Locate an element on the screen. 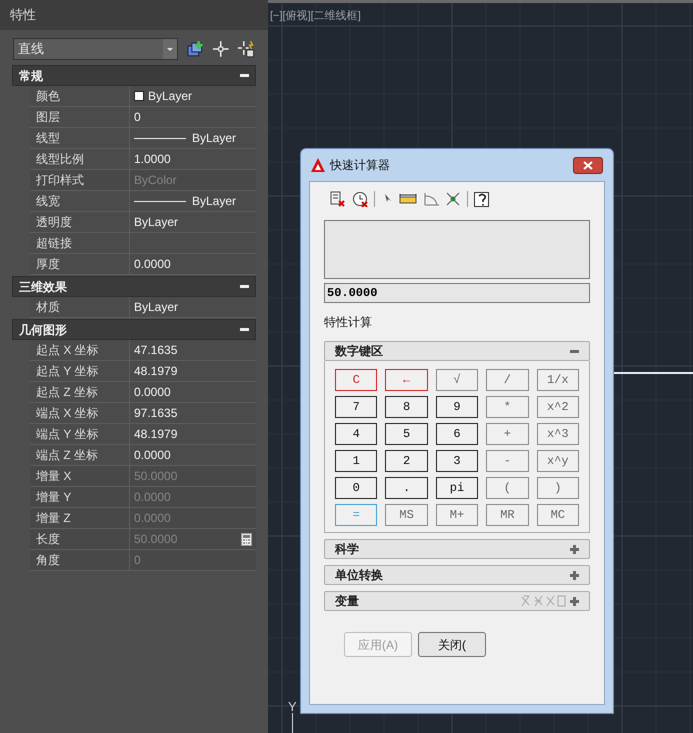 Image resolution: width=693 pixels, height=733 pixels. intersection-icon is located at coordinates (453, 199).